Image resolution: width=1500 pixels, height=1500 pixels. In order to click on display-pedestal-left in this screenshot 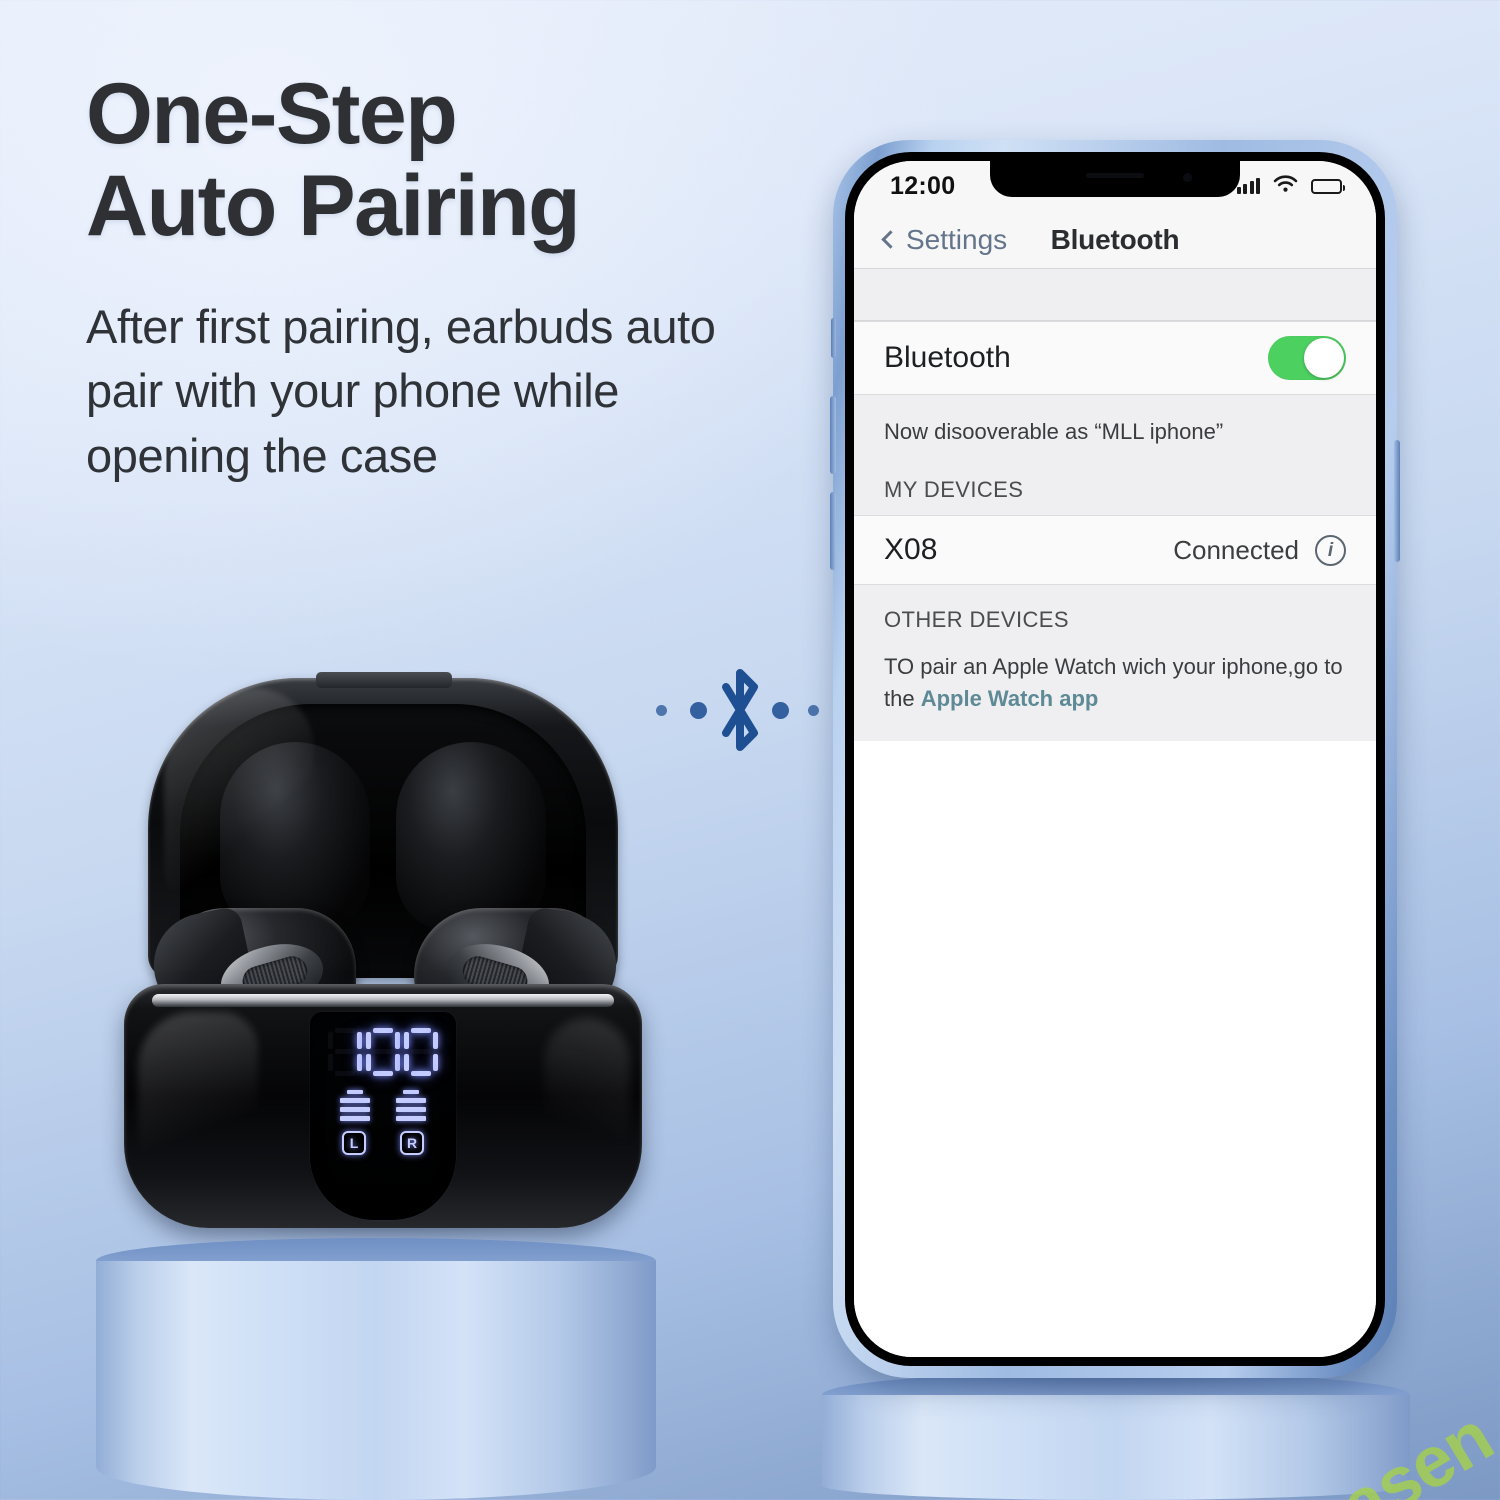, I will do `click(376, 1369)`.